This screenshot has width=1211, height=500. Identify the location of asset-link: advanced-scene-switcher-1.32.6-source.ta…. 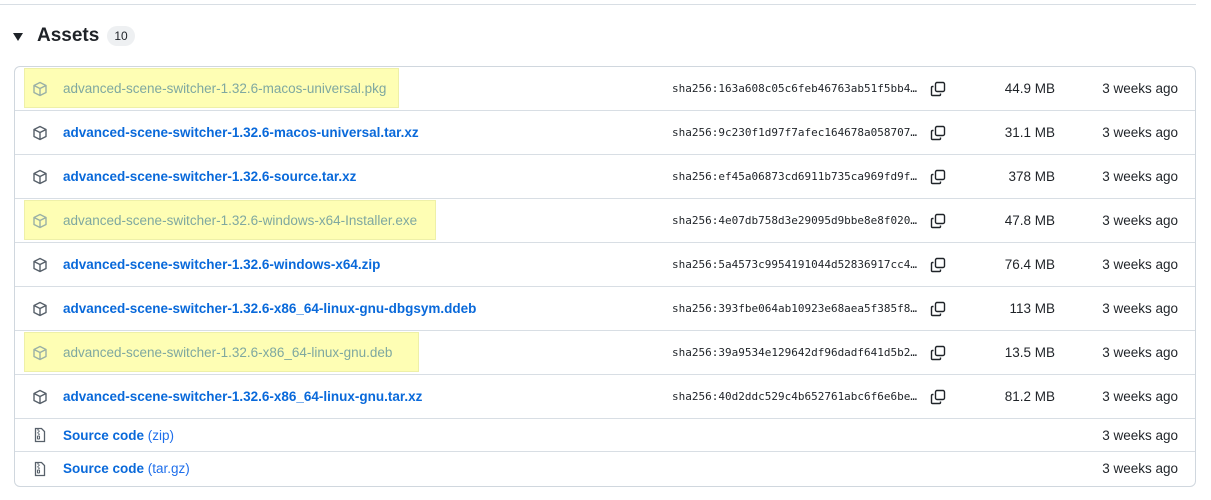
(209, 176).